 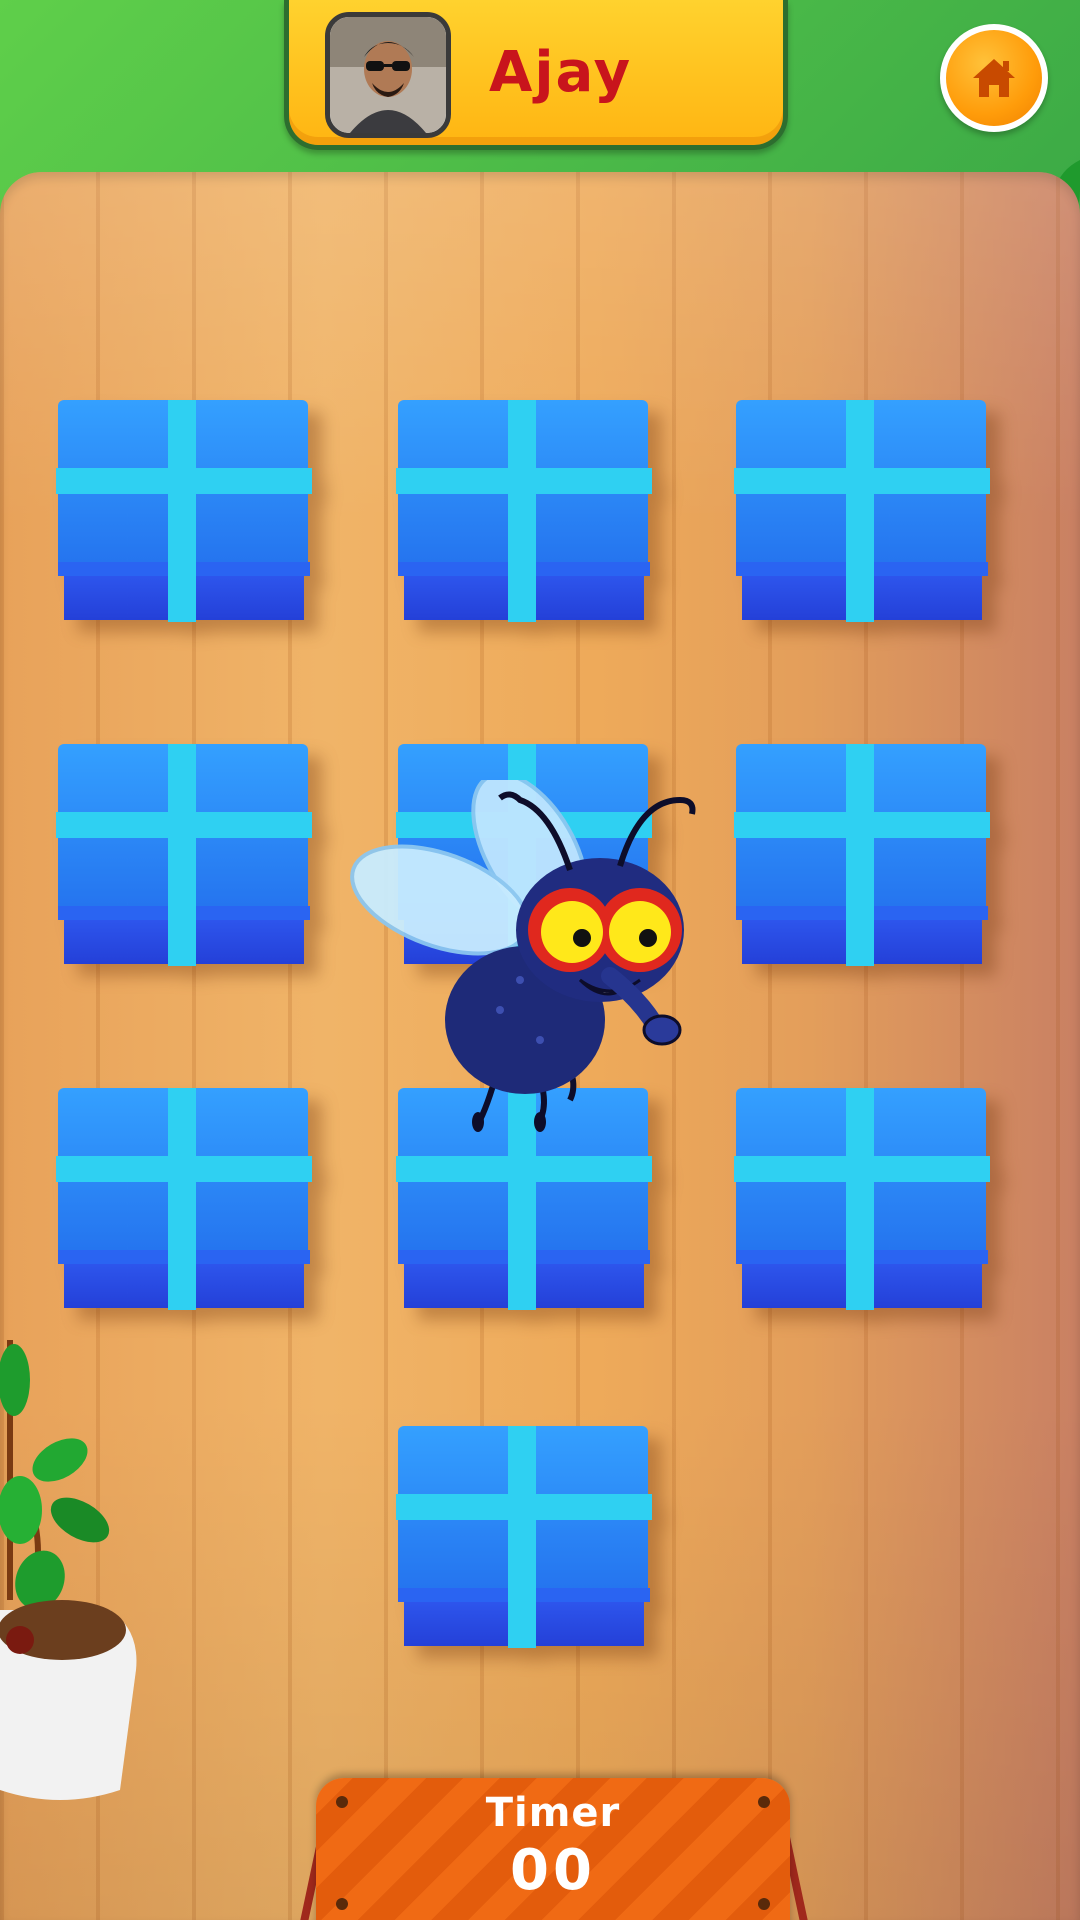 What do you see at coordinates (561, 72) in the screenshot?
I see `player-name: Ajay` at bounding box center [561, 72].